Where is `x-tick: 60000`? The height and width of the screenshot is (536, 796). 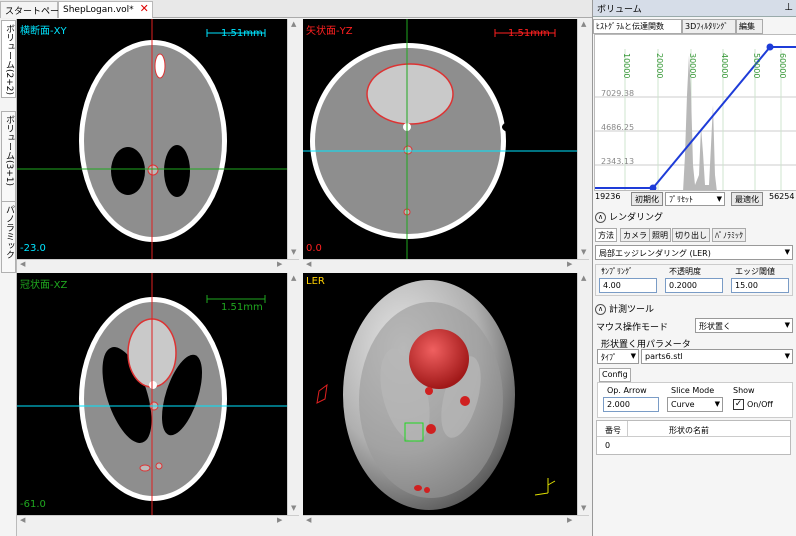 x-tick: 60000 is located at coordinates (782, 66).